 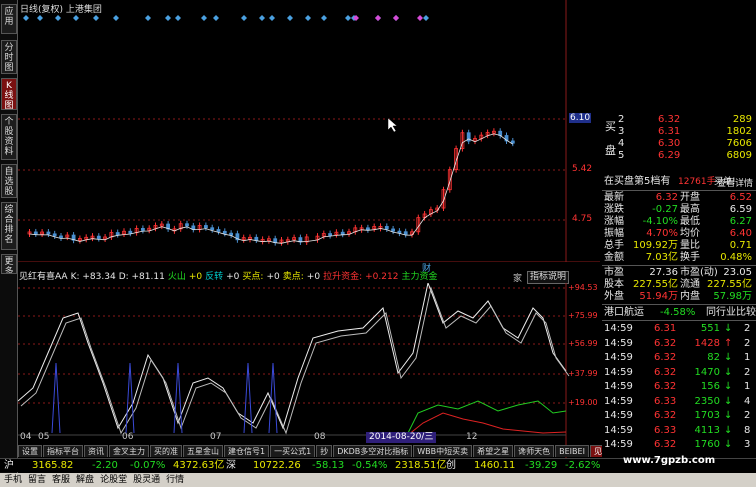 What do you see at coordinates (40, 18) in the screenshot?
I see `diamond-marker` at bounding box center [40, 18].